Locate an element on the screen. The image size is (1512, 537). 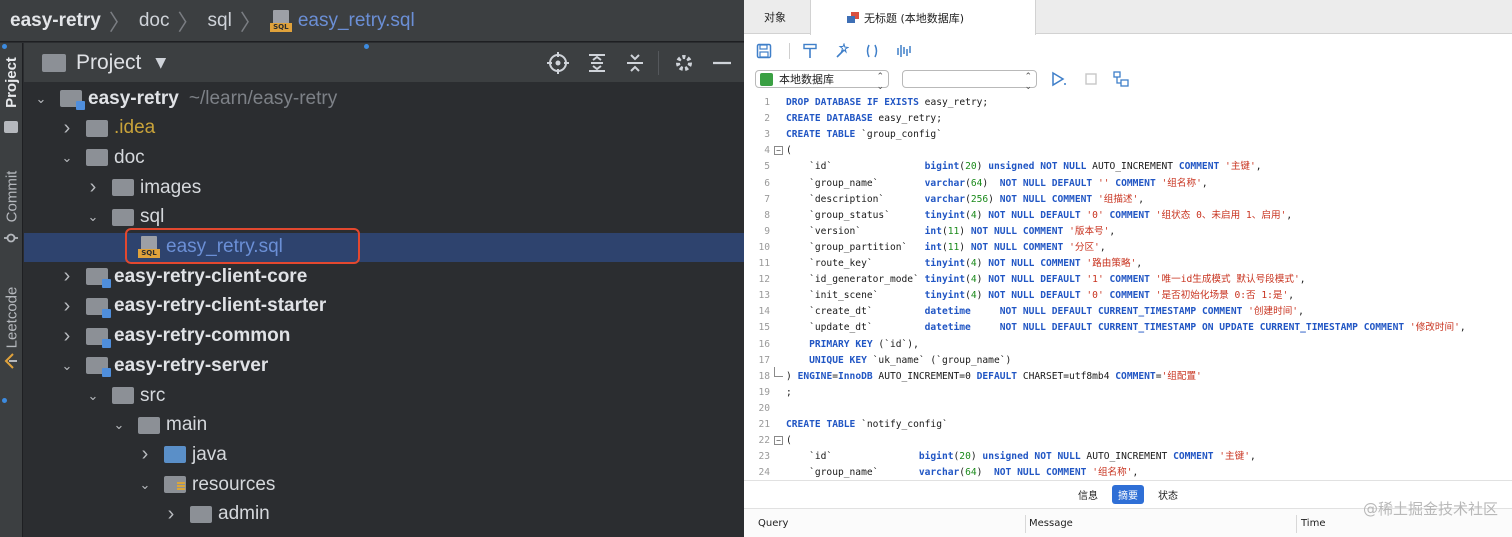
tab-query-untitled: 无标题 (本地数据库) is located at coordinates (923, 17).